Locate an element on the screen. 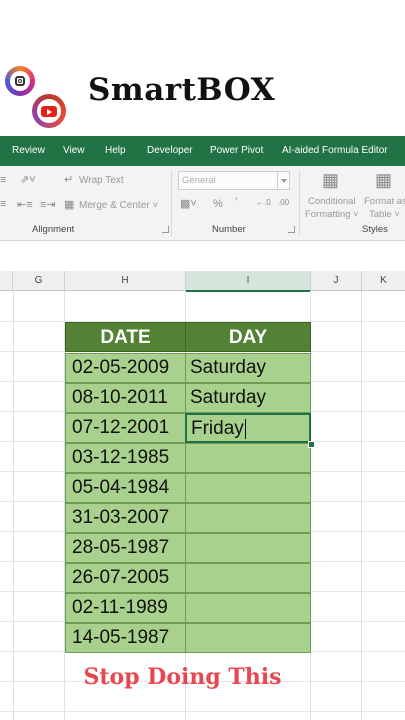 This screenshot has height=720, width=405. column-header-partial is located at coordinates (6, 280).